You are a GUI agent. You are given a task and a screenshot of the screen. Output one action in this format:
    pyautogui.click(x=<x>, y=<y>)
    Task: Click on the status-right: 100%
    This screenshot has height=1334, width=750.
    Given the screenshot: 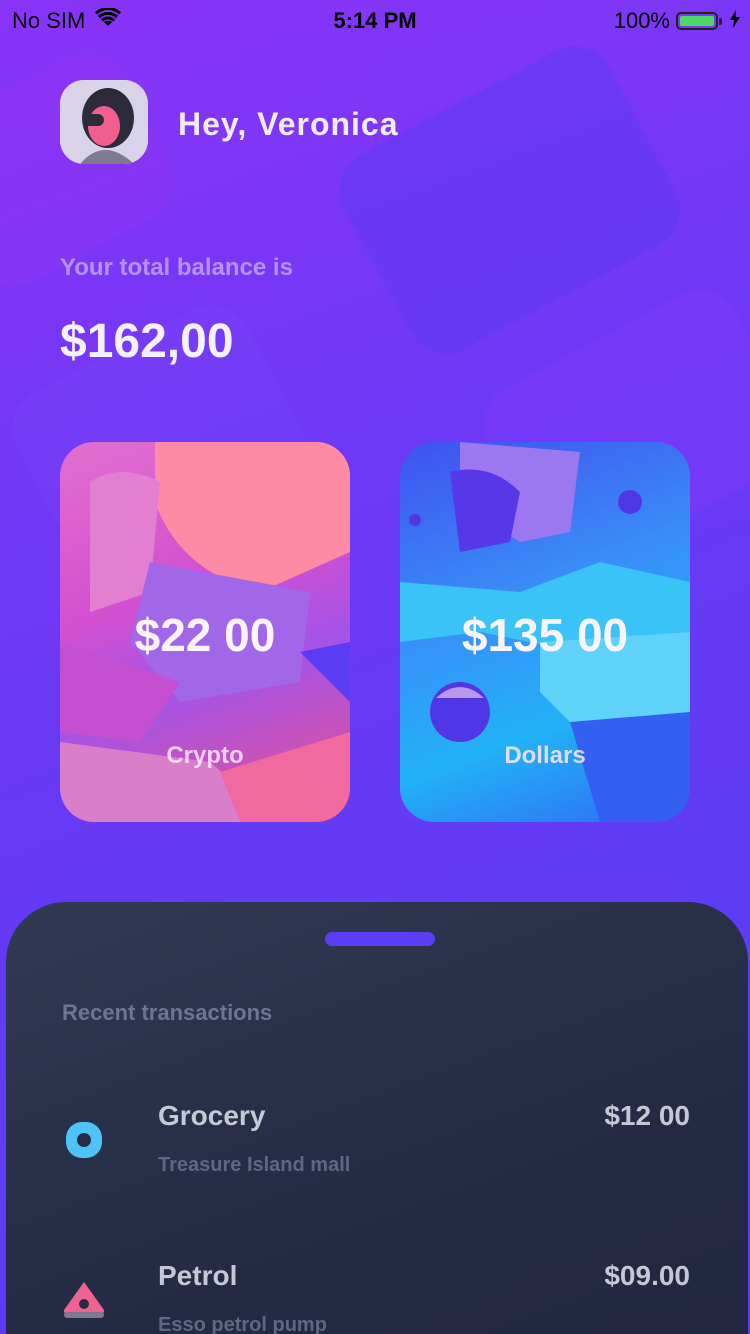 What is the action you would take?
    pyautogui.click(x=677, y=21)
    